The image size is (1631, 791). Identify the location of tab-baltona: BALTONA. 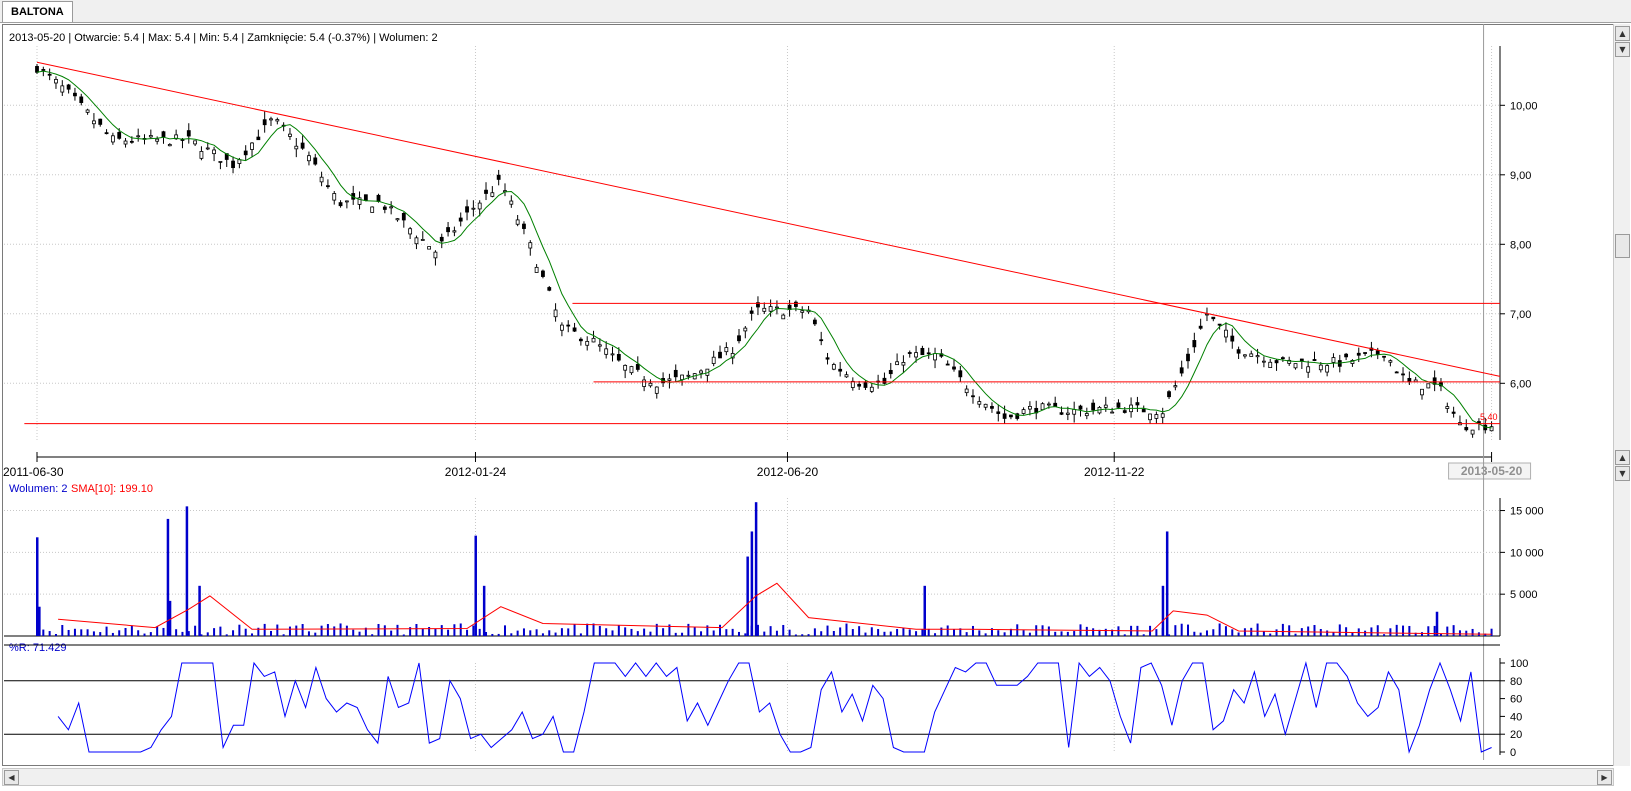
(37, 11).